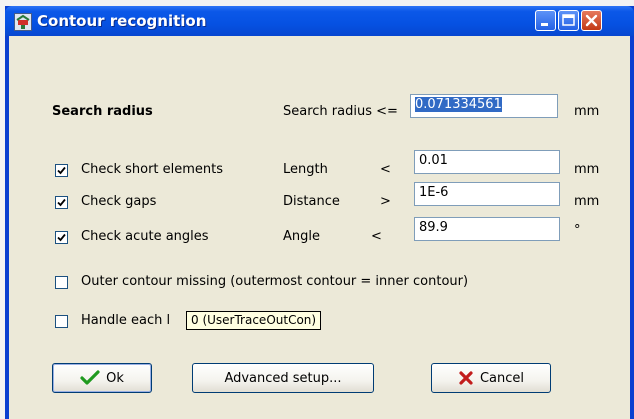 Image resolution: width=634 pixels, height=419 pixels. I want to click on close-button, so click(591, 20).